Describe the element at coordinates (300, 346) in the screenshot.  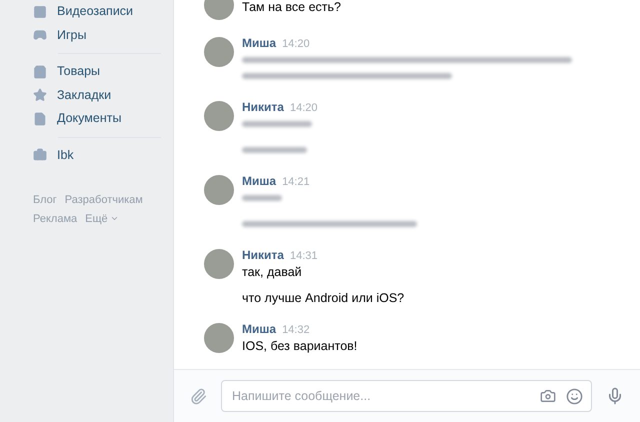
I see `message-text: IOS, без вариантов!` at that location.